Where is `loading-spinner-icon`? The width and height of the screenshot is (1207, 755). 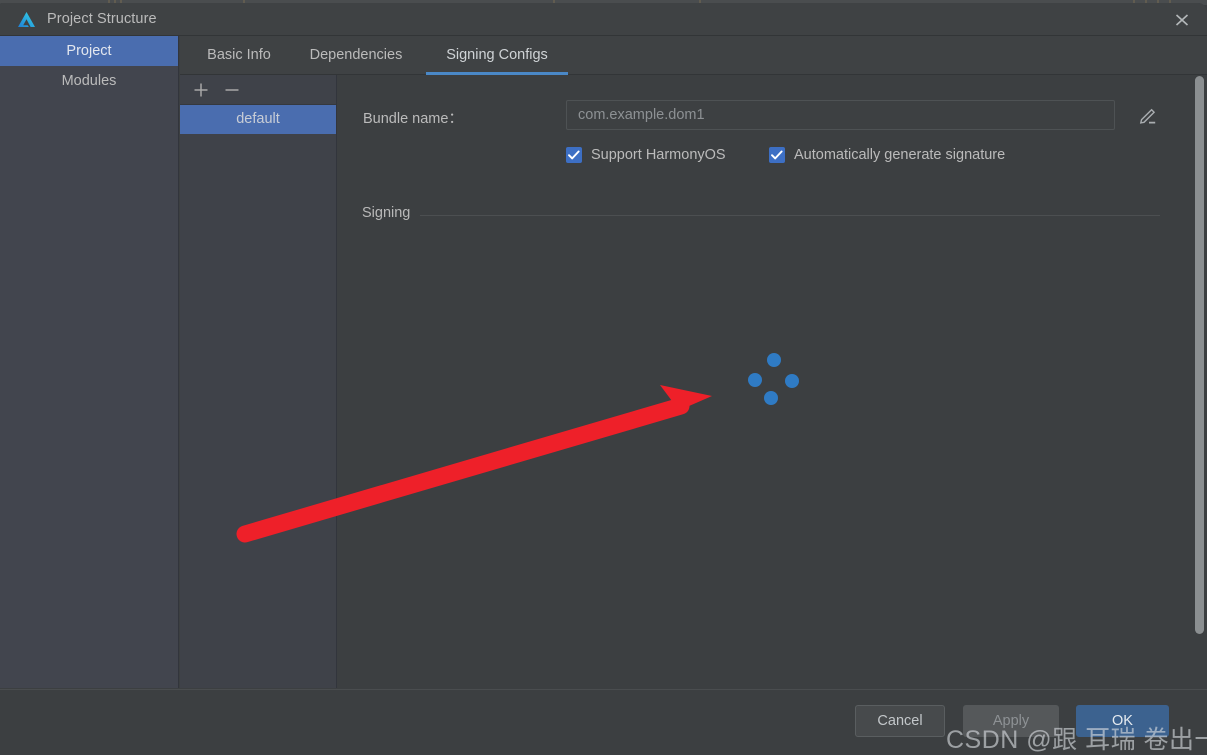
loading-spinner-icon is located at coordinates (774, 379).